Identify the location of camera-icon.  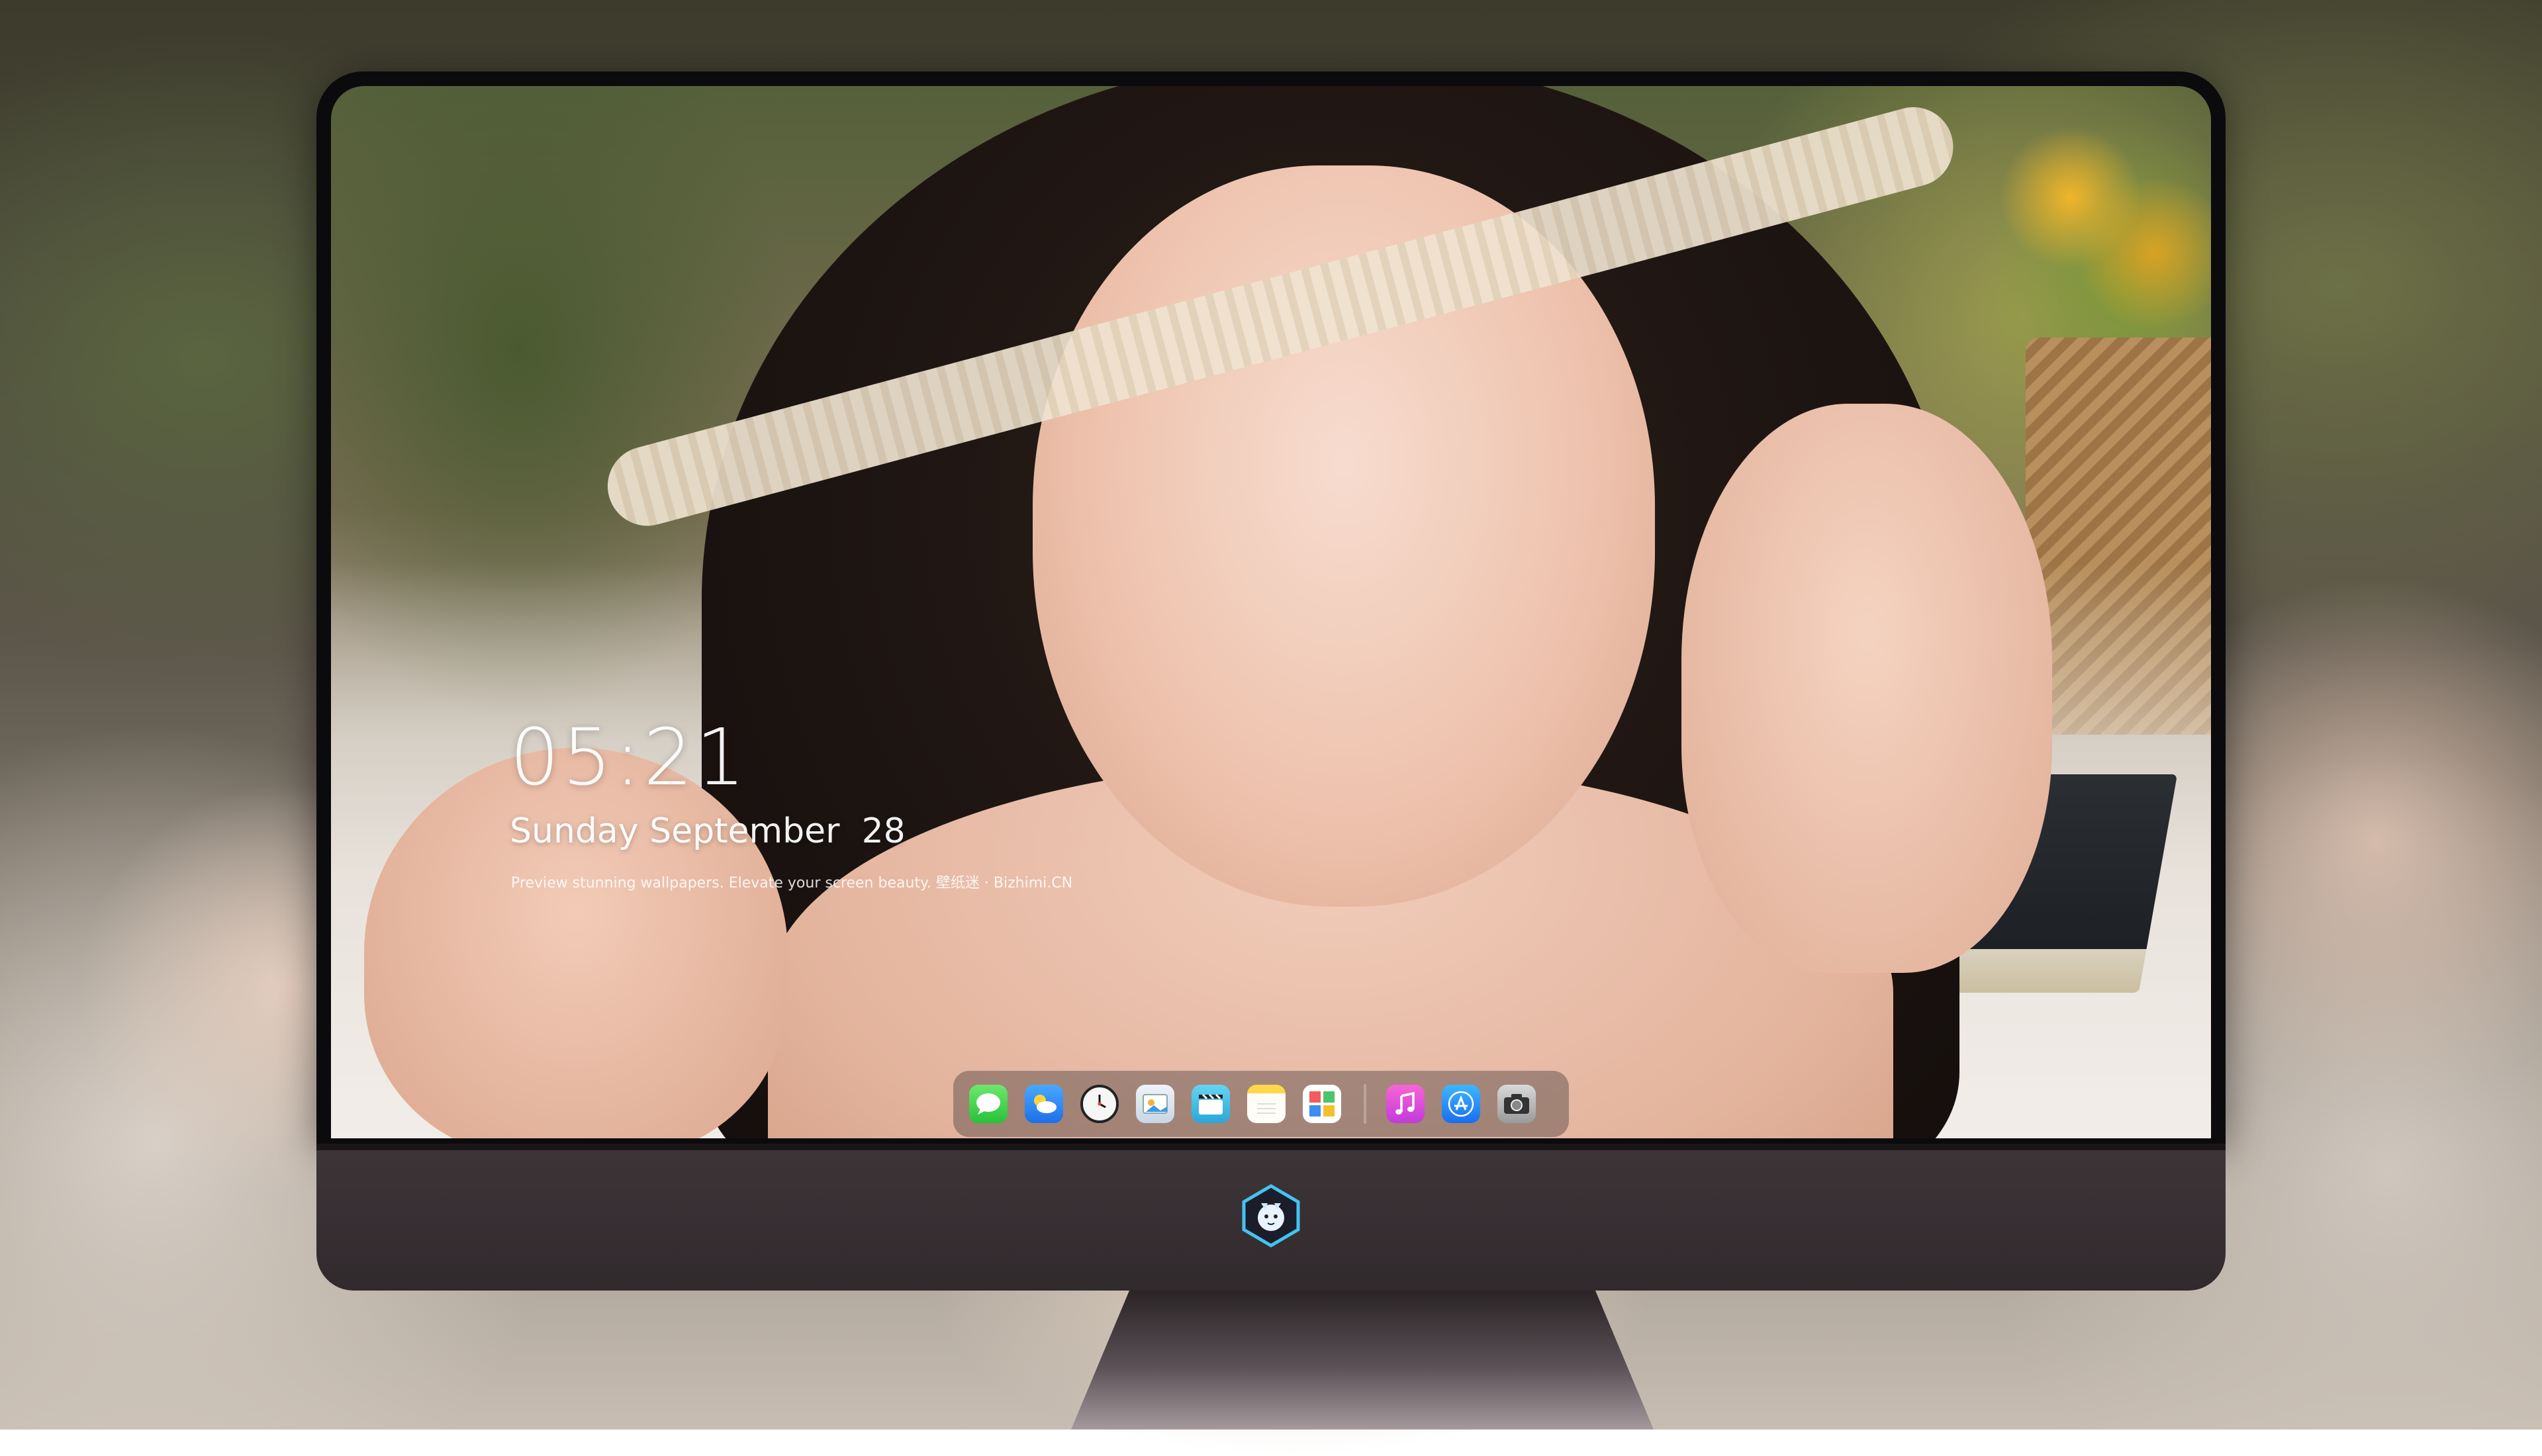
(1516, 1104).